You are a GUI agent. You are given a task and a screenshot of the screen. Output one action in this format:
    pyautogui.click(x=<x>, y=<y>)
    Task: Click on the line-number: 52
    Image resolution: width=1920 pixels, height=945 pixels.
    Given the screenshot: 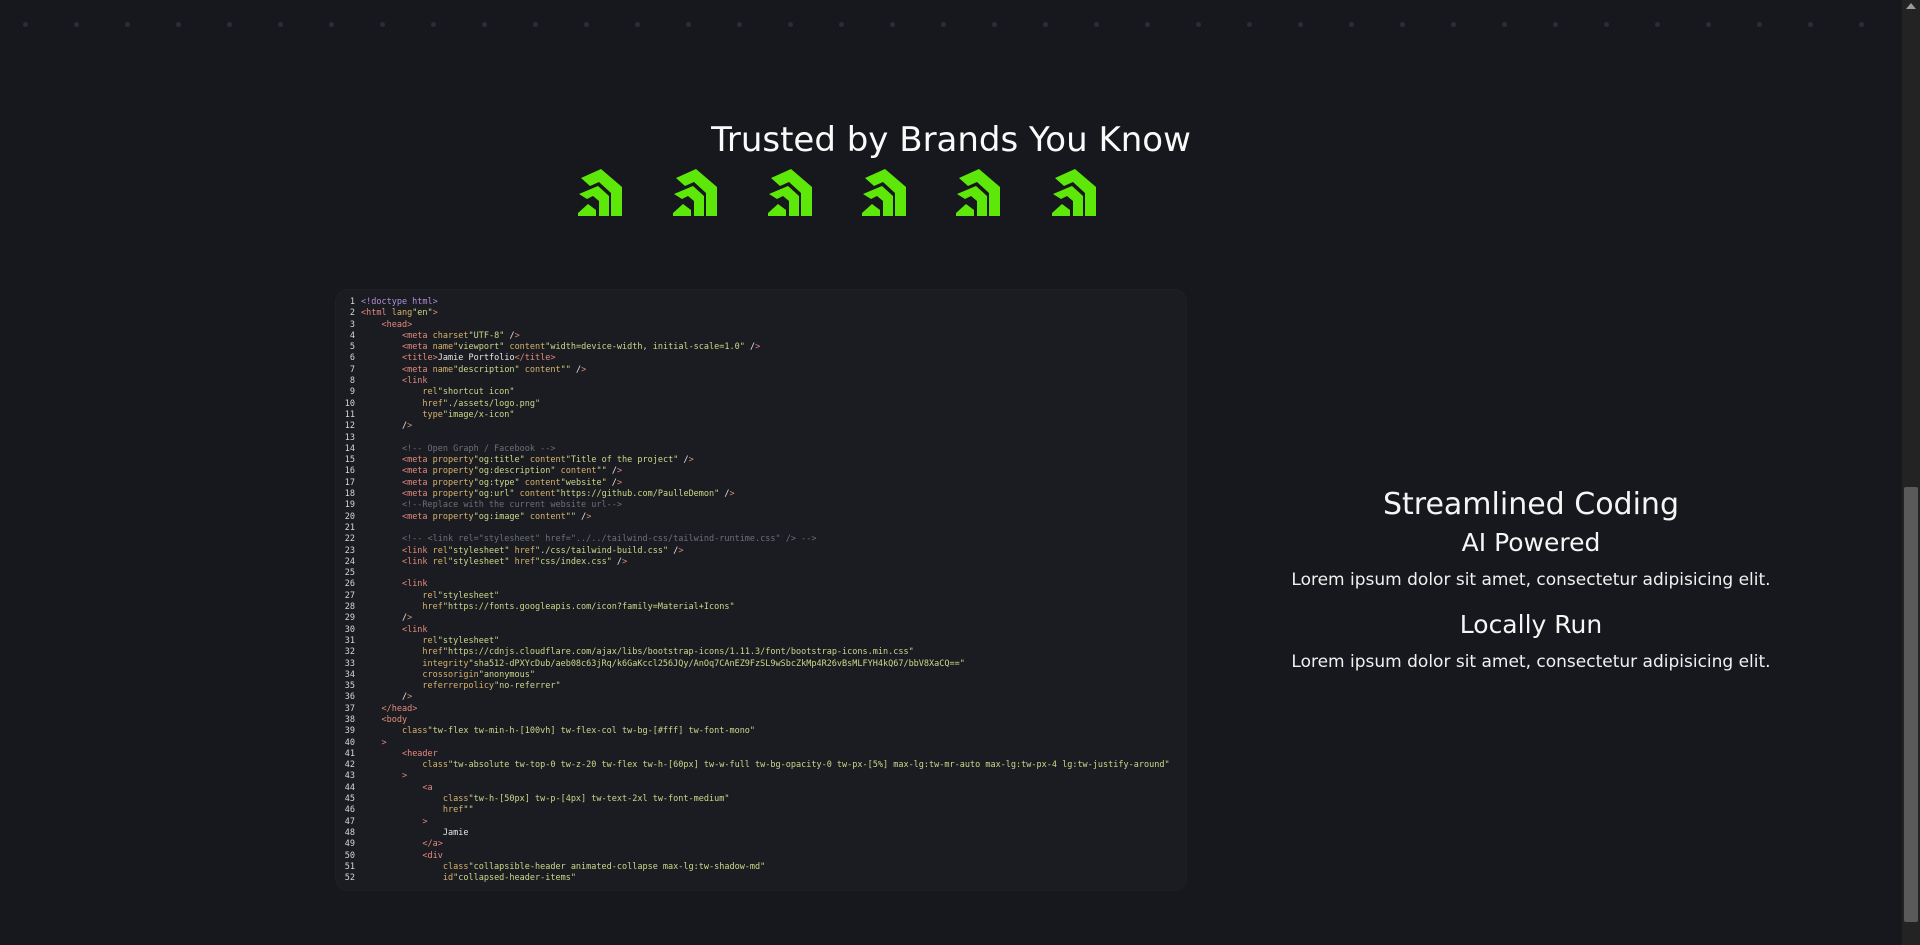 What is the action you would take?
    pyautogui.click(x=349, y=878)
    